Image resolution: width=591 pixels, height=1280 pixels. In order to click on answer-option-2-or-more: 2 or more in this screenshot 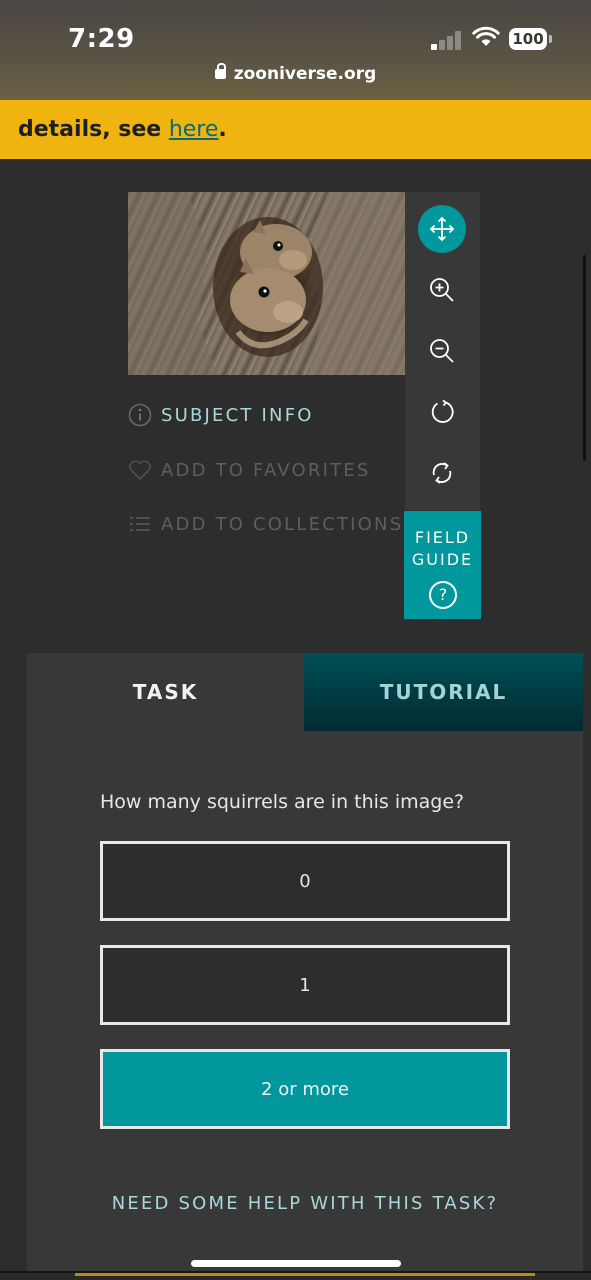, I will do `click(305, 1089)`.